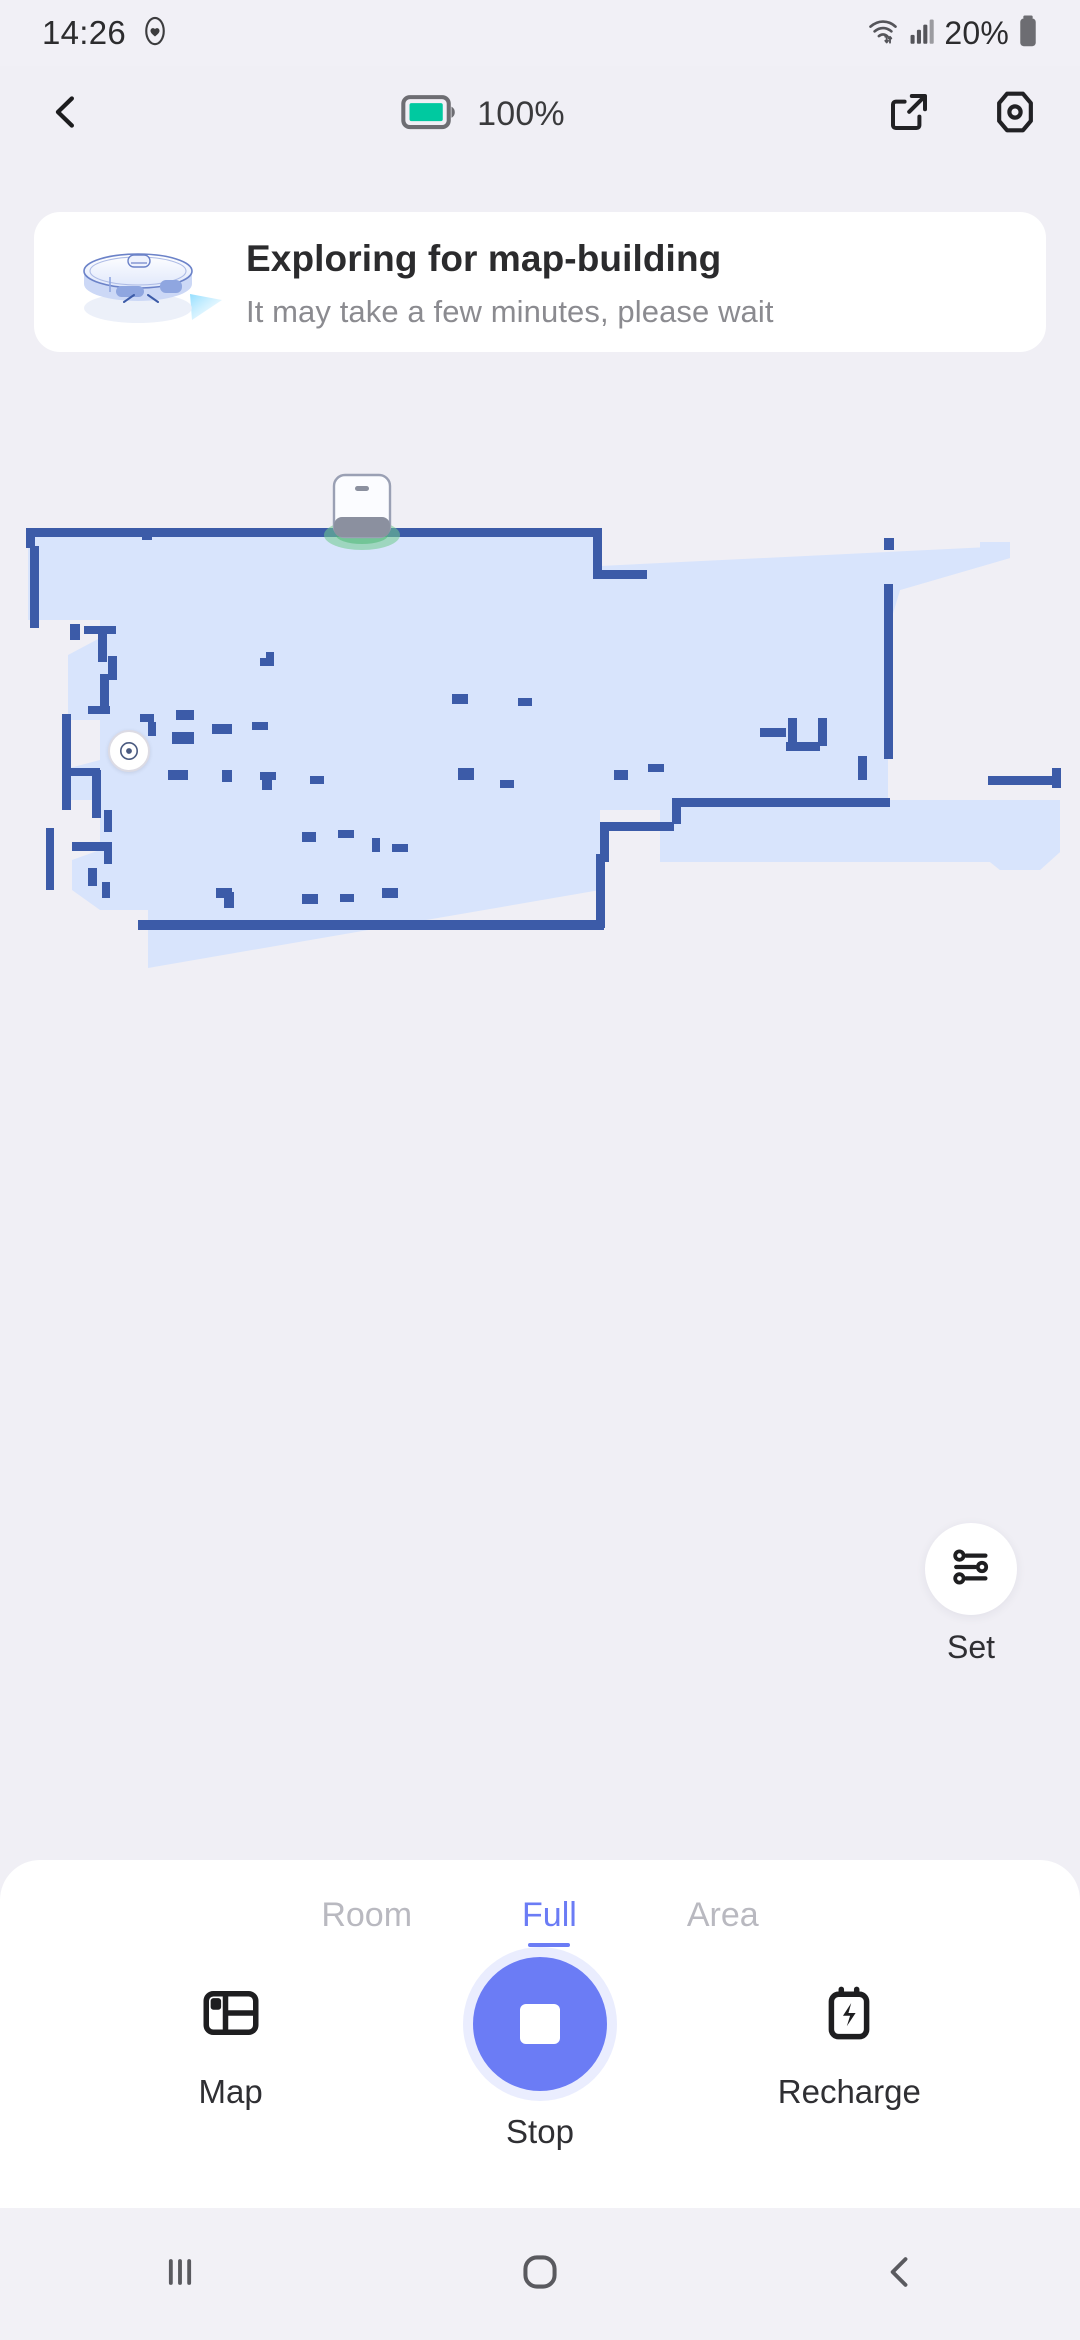  I want to click on robot-position-icon, so click(129, 751).